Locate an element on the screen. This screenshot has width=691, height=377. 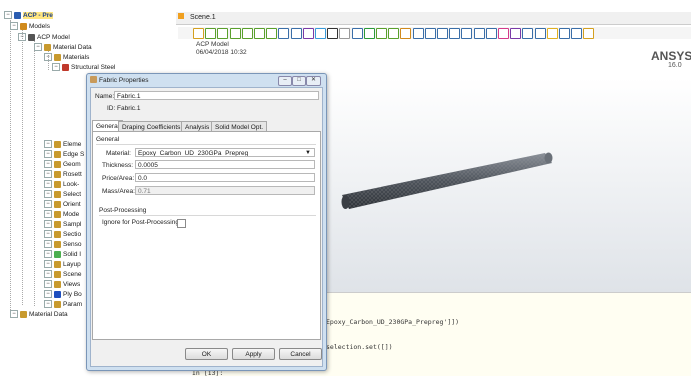
tree-item: − ACP Model is located at coordinates (44, 38).